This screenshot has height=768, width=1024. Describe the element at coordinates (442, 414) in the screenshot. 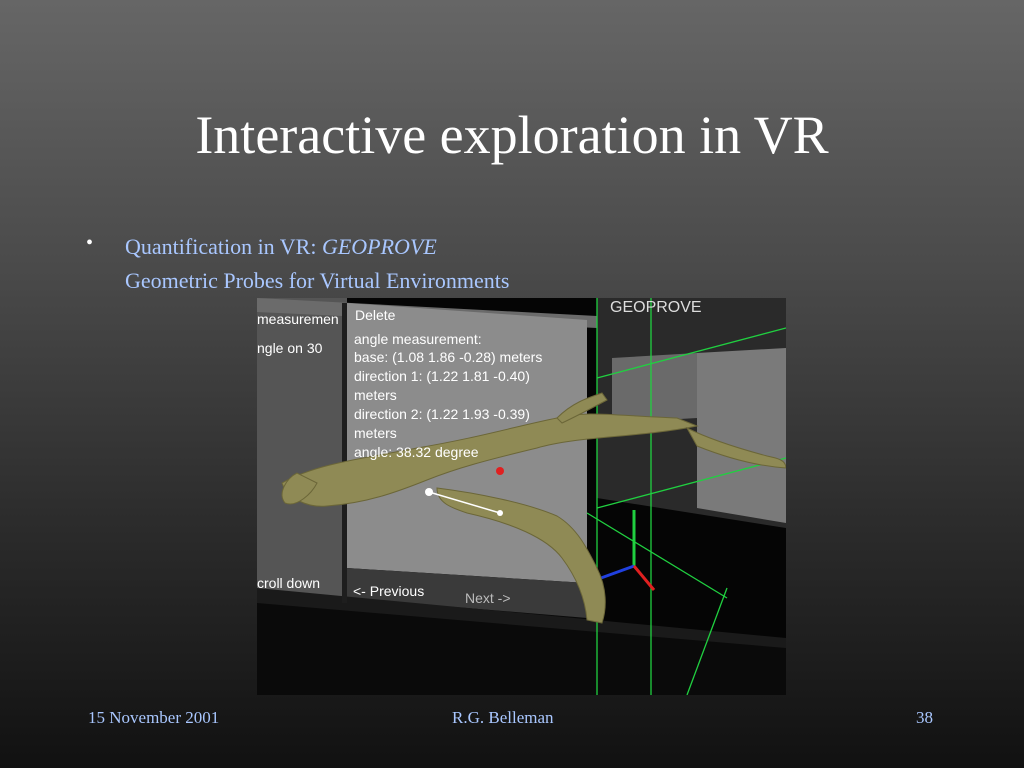

I see `info-line: direction 2: (1.22 1.93 -0.39)` at that location.